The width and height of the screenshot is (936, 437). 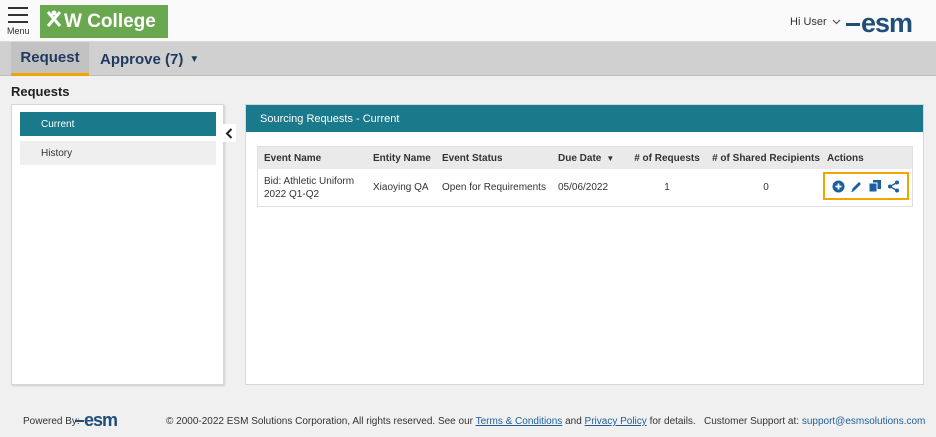 What do you see at coordinates (118, 153) in the screenshot?
I see `sidebar-item-history: History` at bounding box center [118, 153].